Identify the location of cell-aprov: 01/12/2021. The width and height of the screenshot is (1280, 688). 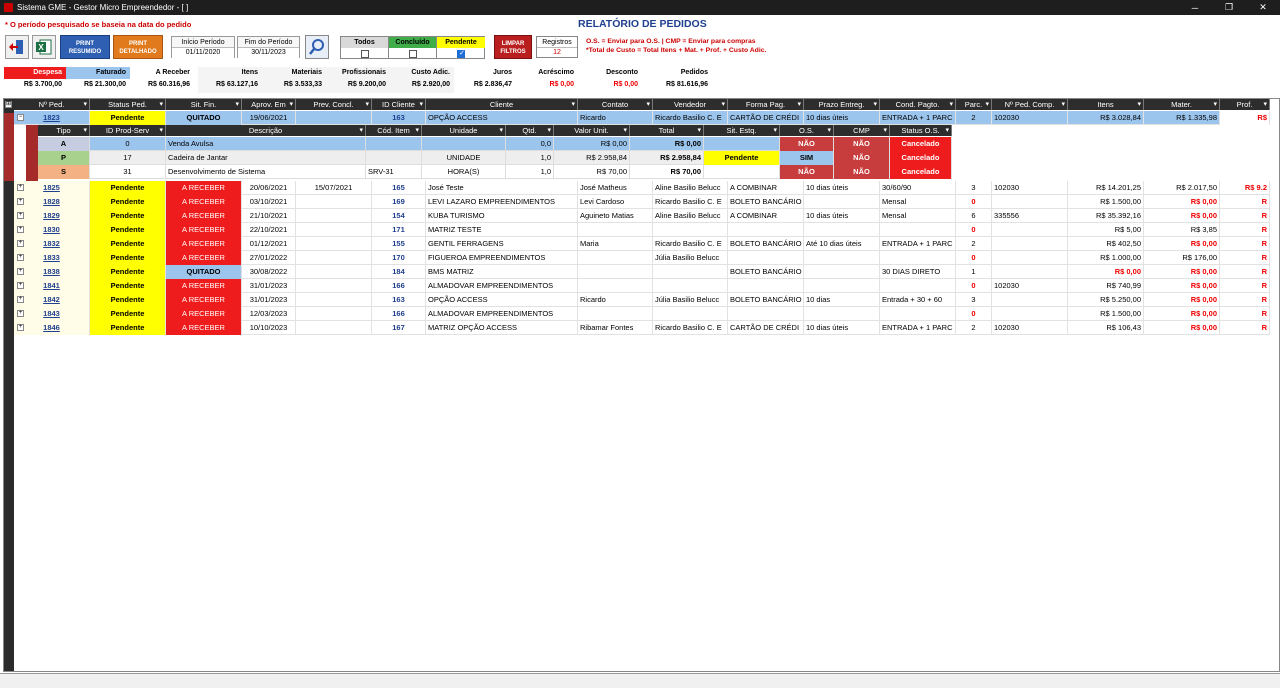
(269, 244).